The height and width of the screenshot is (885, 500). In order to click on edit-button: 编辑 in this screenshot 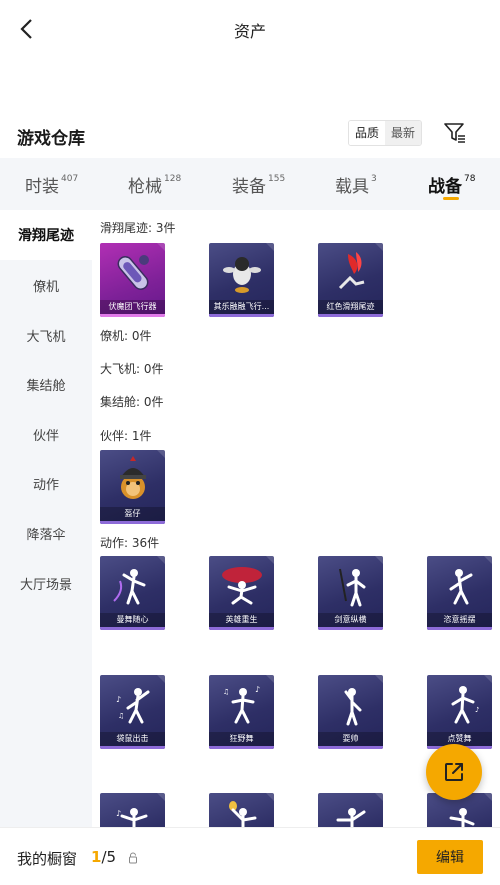, I will do `click(450, 857)`.